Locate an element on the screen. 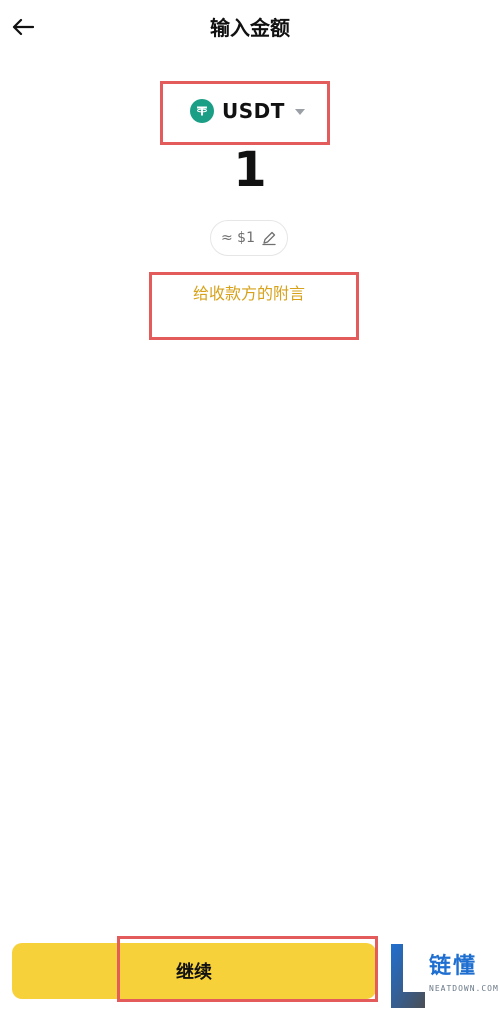 This screenshot has width=500, height=1011. pencil-icon is located at coordinates (269, 238).